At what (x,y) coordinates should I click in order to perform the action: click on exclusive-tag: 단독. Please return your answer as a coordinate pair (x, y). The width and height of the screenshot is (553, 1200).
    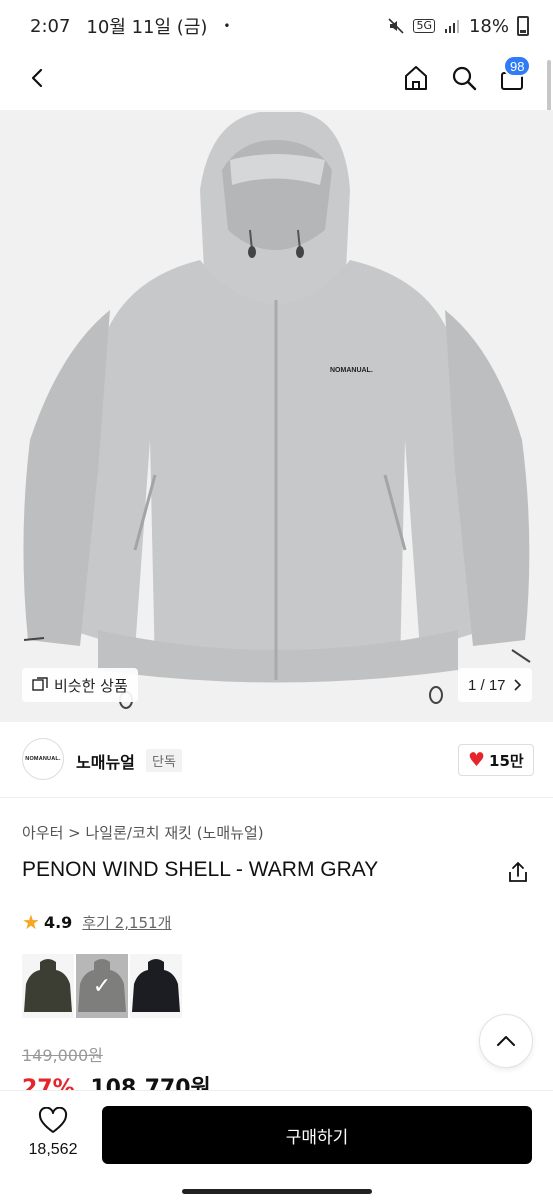
    Looking at the image, I should click on (164, 760).